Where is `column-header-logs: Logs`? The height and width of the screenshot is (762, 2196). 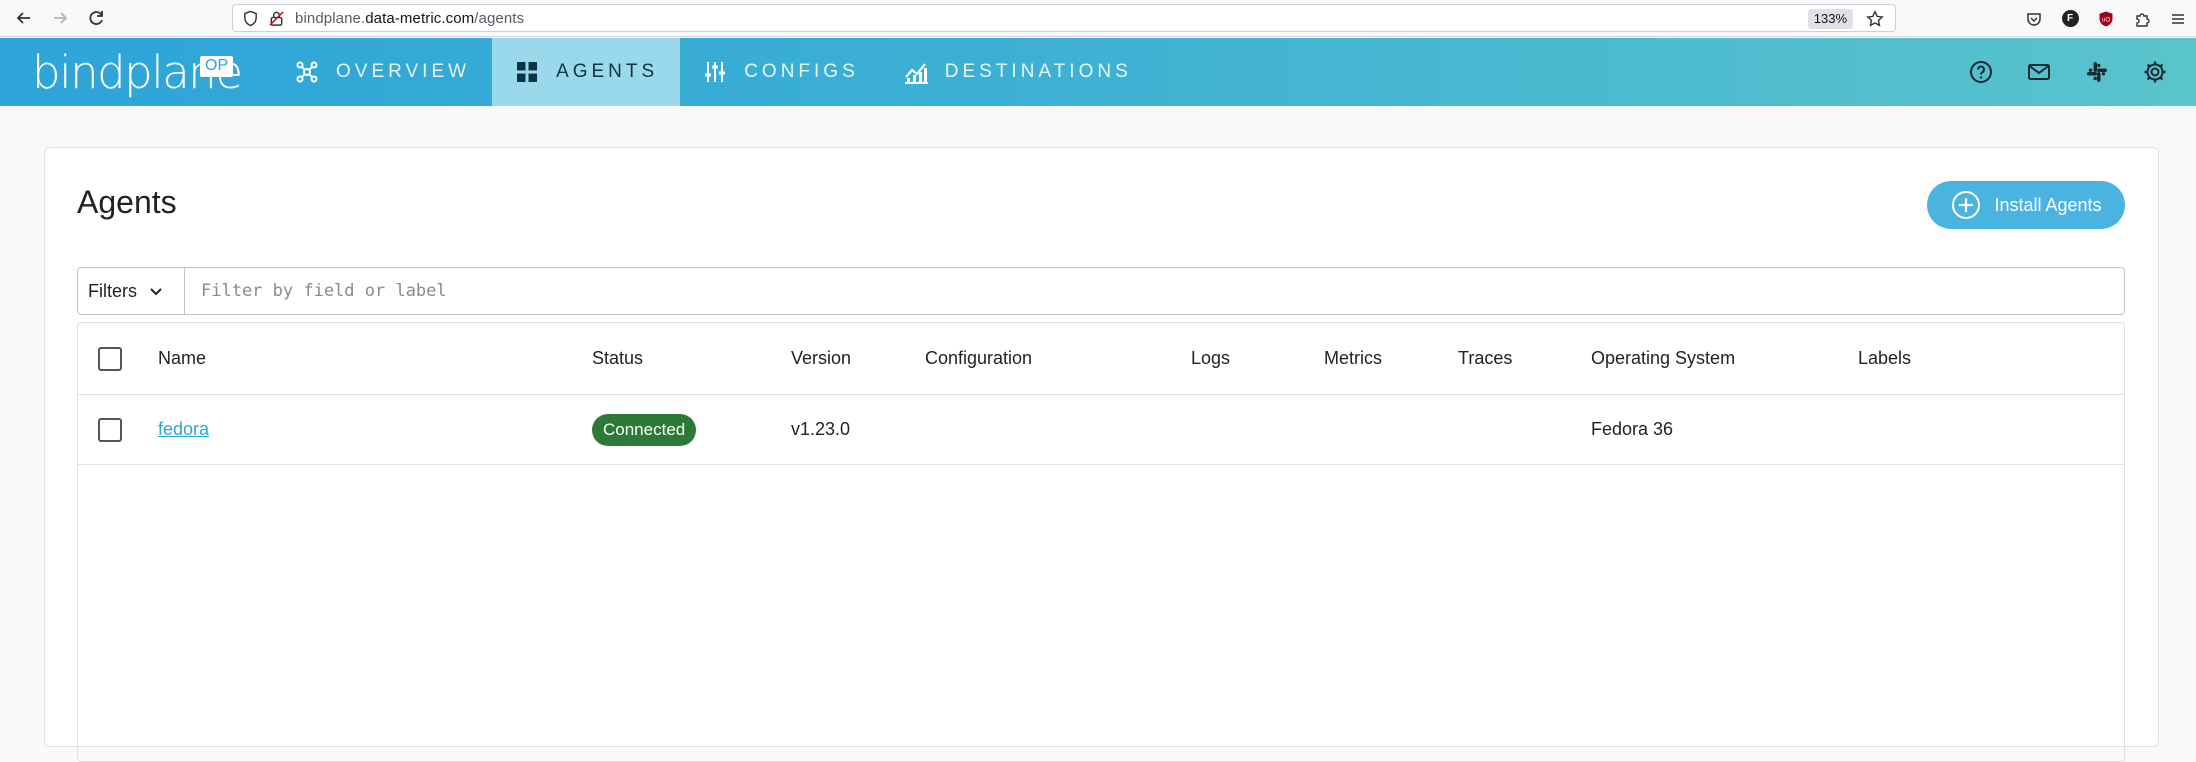
column-header-logs: Logs is located at coordinates (1210, 358).